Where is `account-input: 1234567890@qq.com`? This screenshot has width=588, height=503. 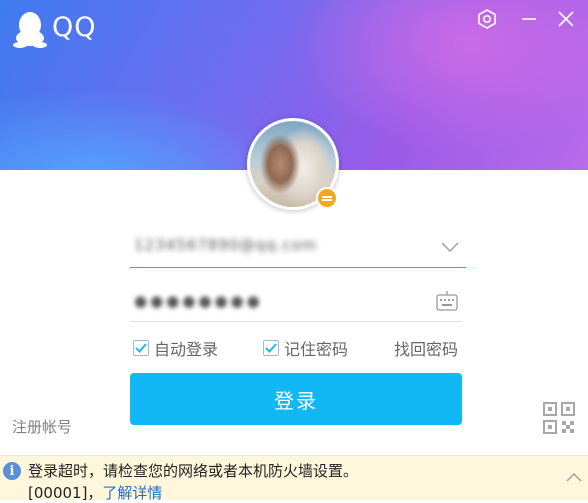 account-input: 1234567890@qq.com is located at coordinates (298, 248).